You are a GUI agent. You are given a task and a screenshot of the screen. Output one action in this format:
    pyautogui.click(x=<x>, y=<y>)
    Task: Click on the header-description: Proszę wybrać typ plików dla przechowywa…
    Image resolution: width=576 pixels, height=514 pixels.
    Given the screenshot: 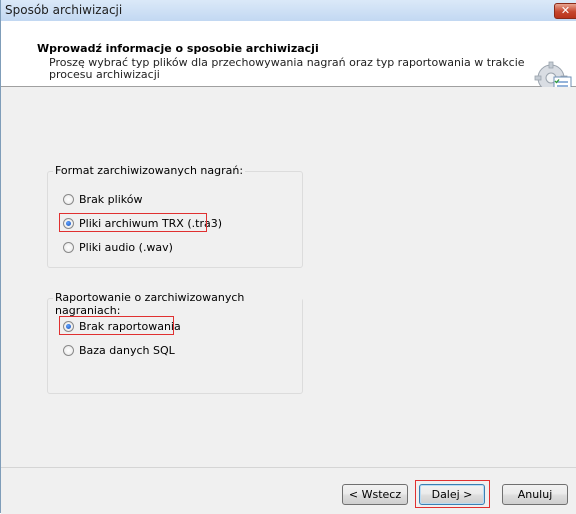 What is the action you would take?
    pyautogui.click(x=287, y=68)
    